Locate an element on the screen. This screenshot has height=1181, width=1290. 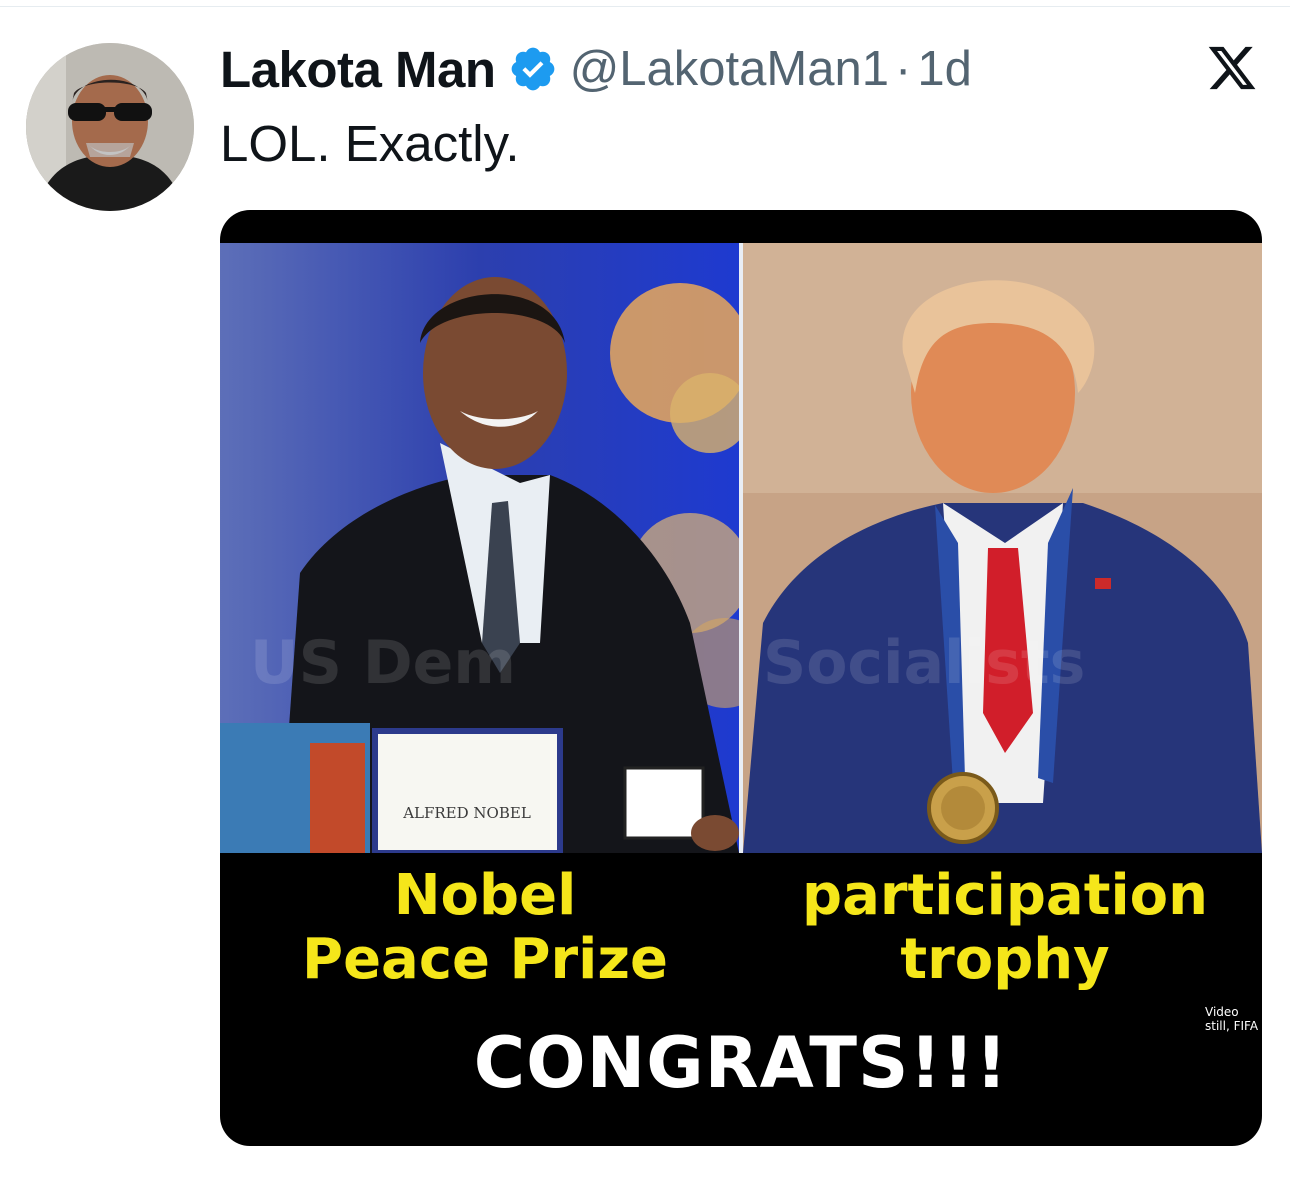
timestamp: 1d is located at coordinates (944, 69).